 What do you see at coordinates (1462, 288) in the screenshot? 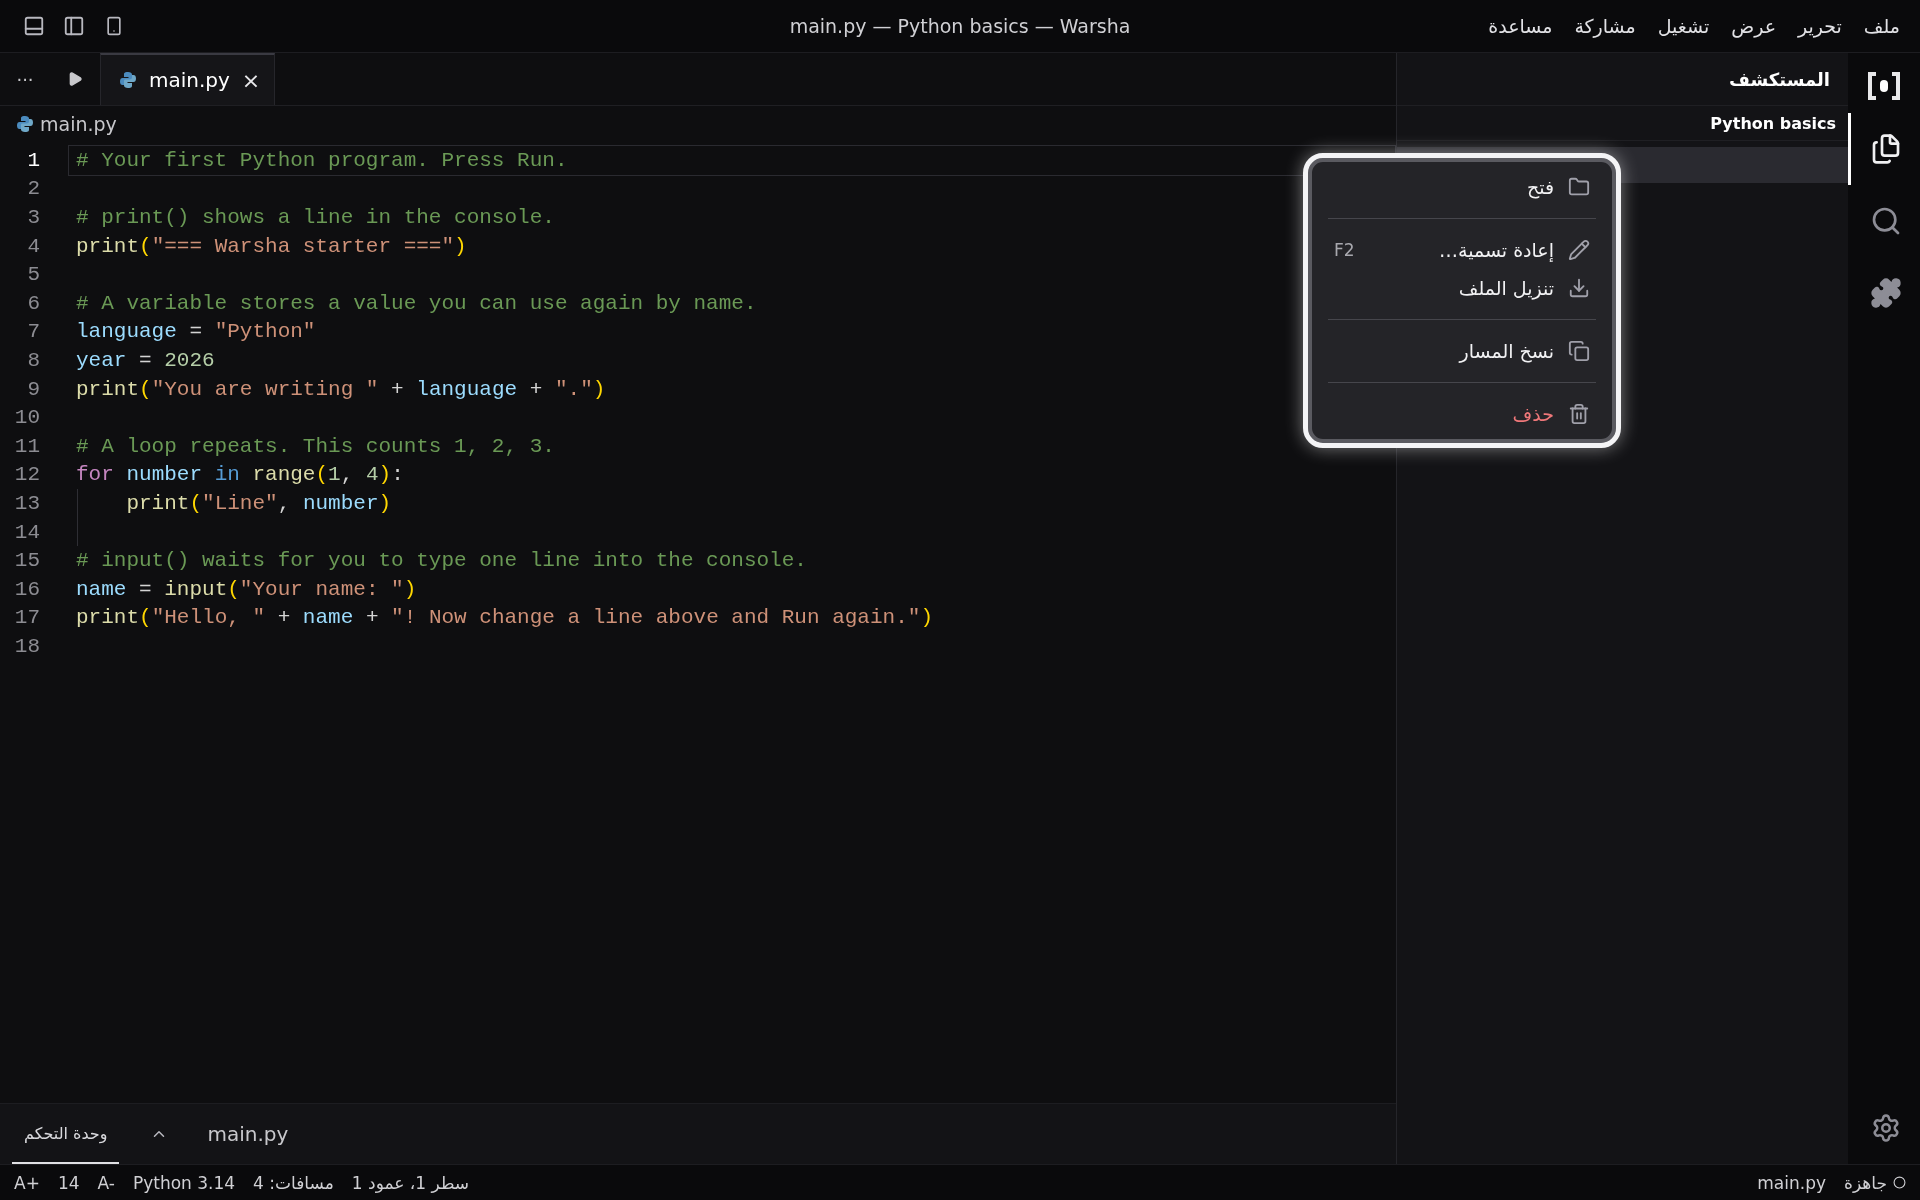
I see `menu-entry: تنزيل الملف` at bounding box center [1462, 288].